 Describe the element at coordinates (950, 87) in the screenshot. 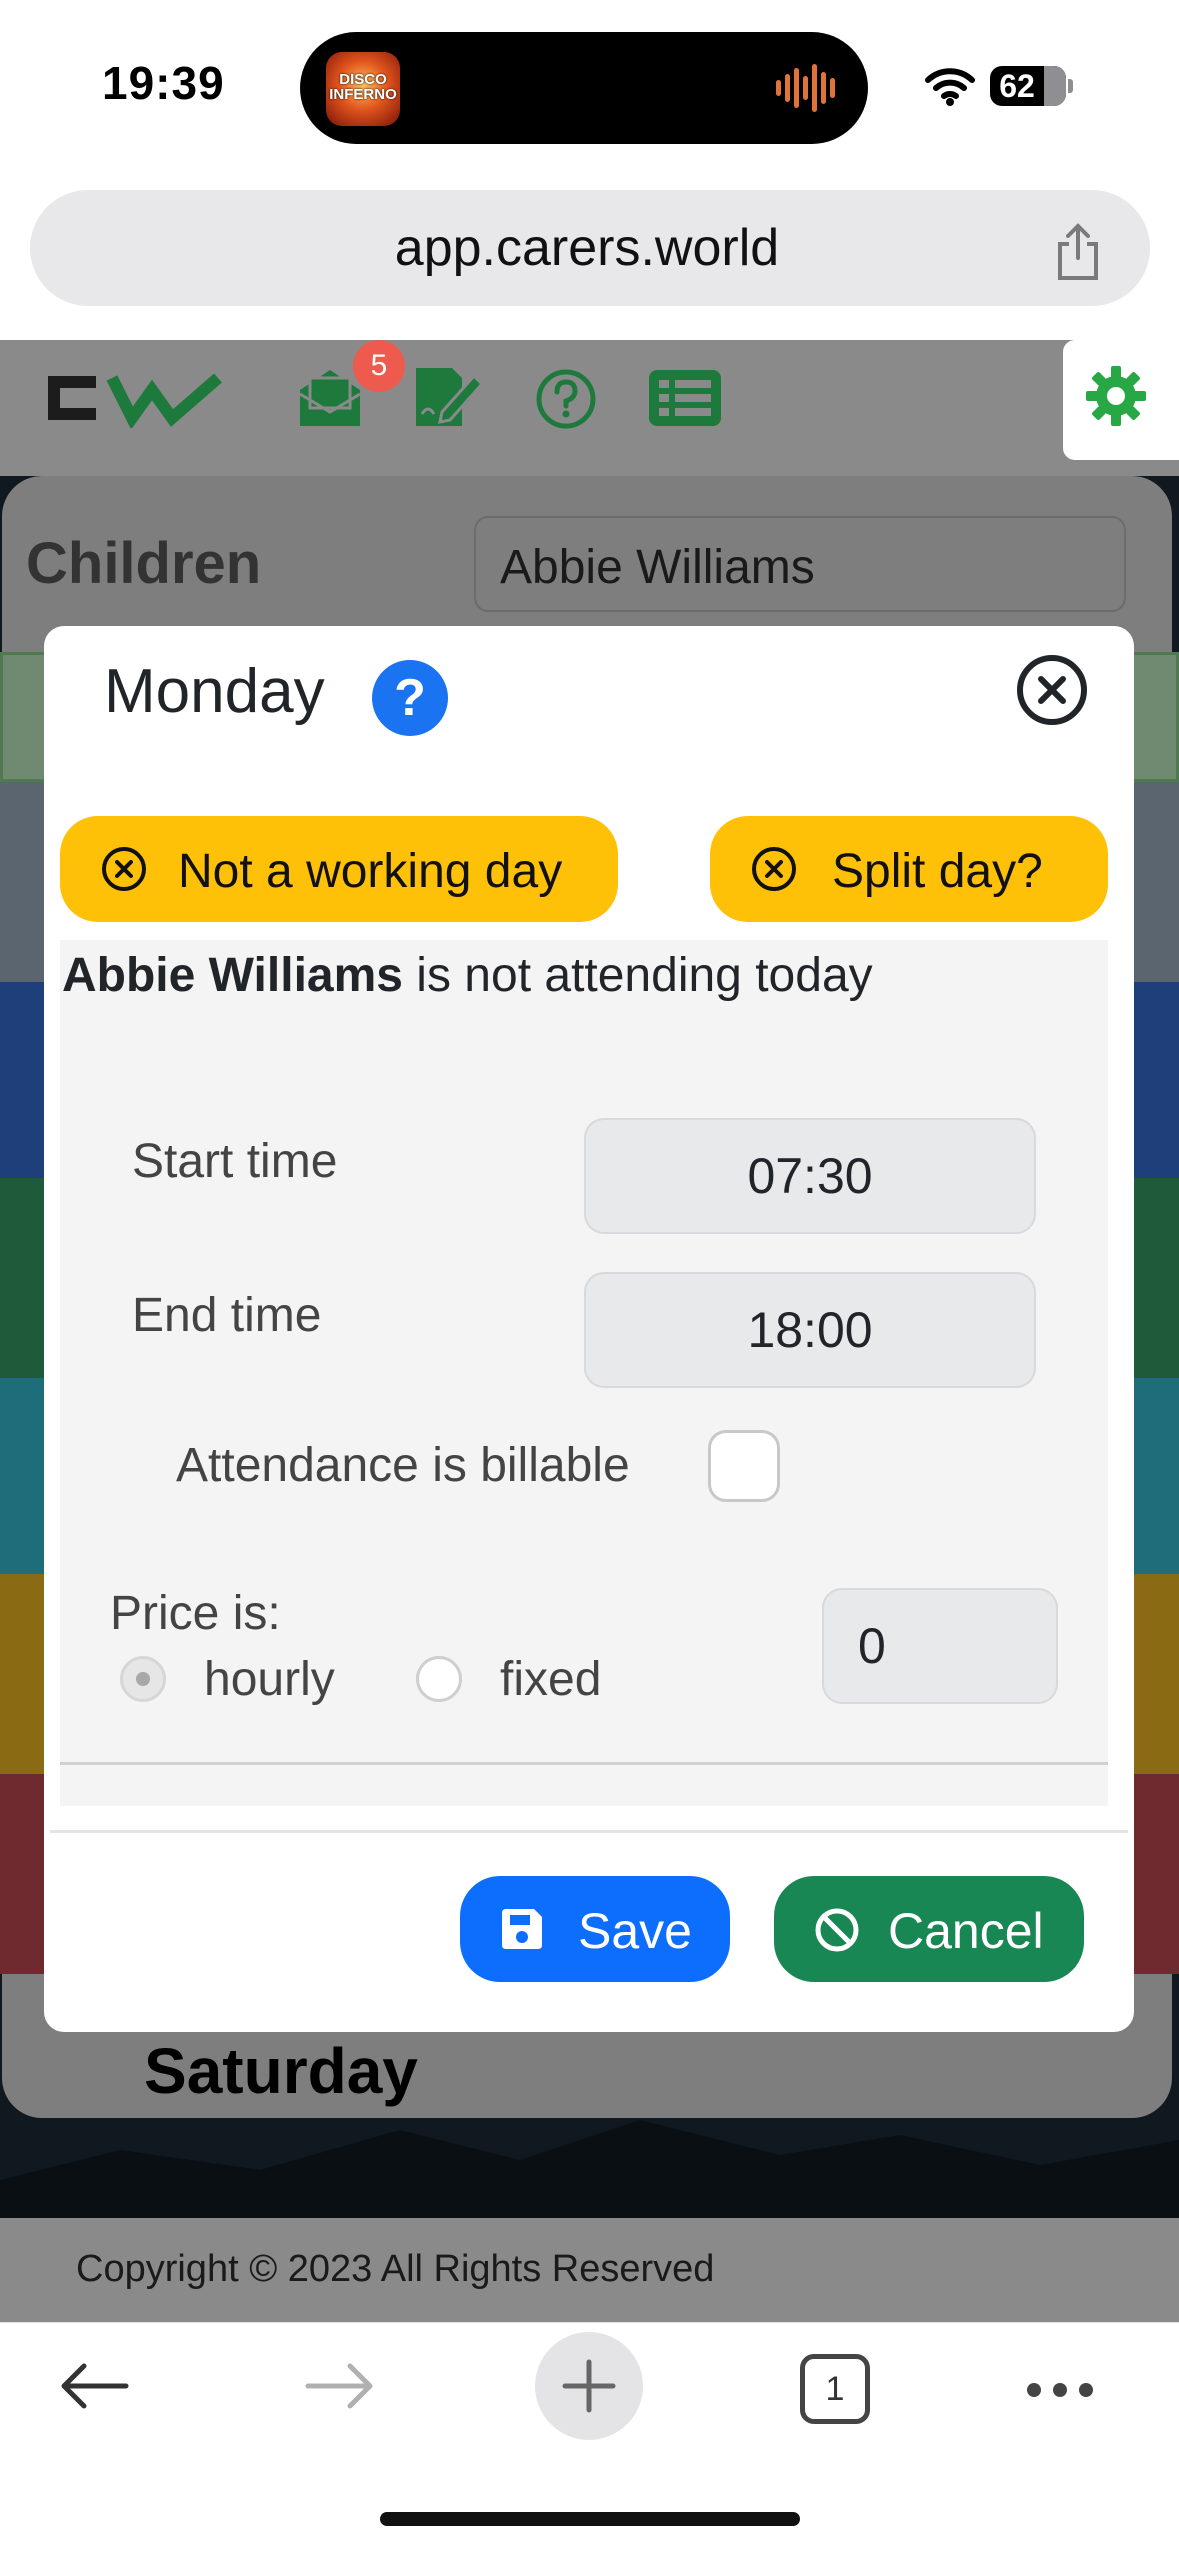

I see `wifi-icon` at that location.